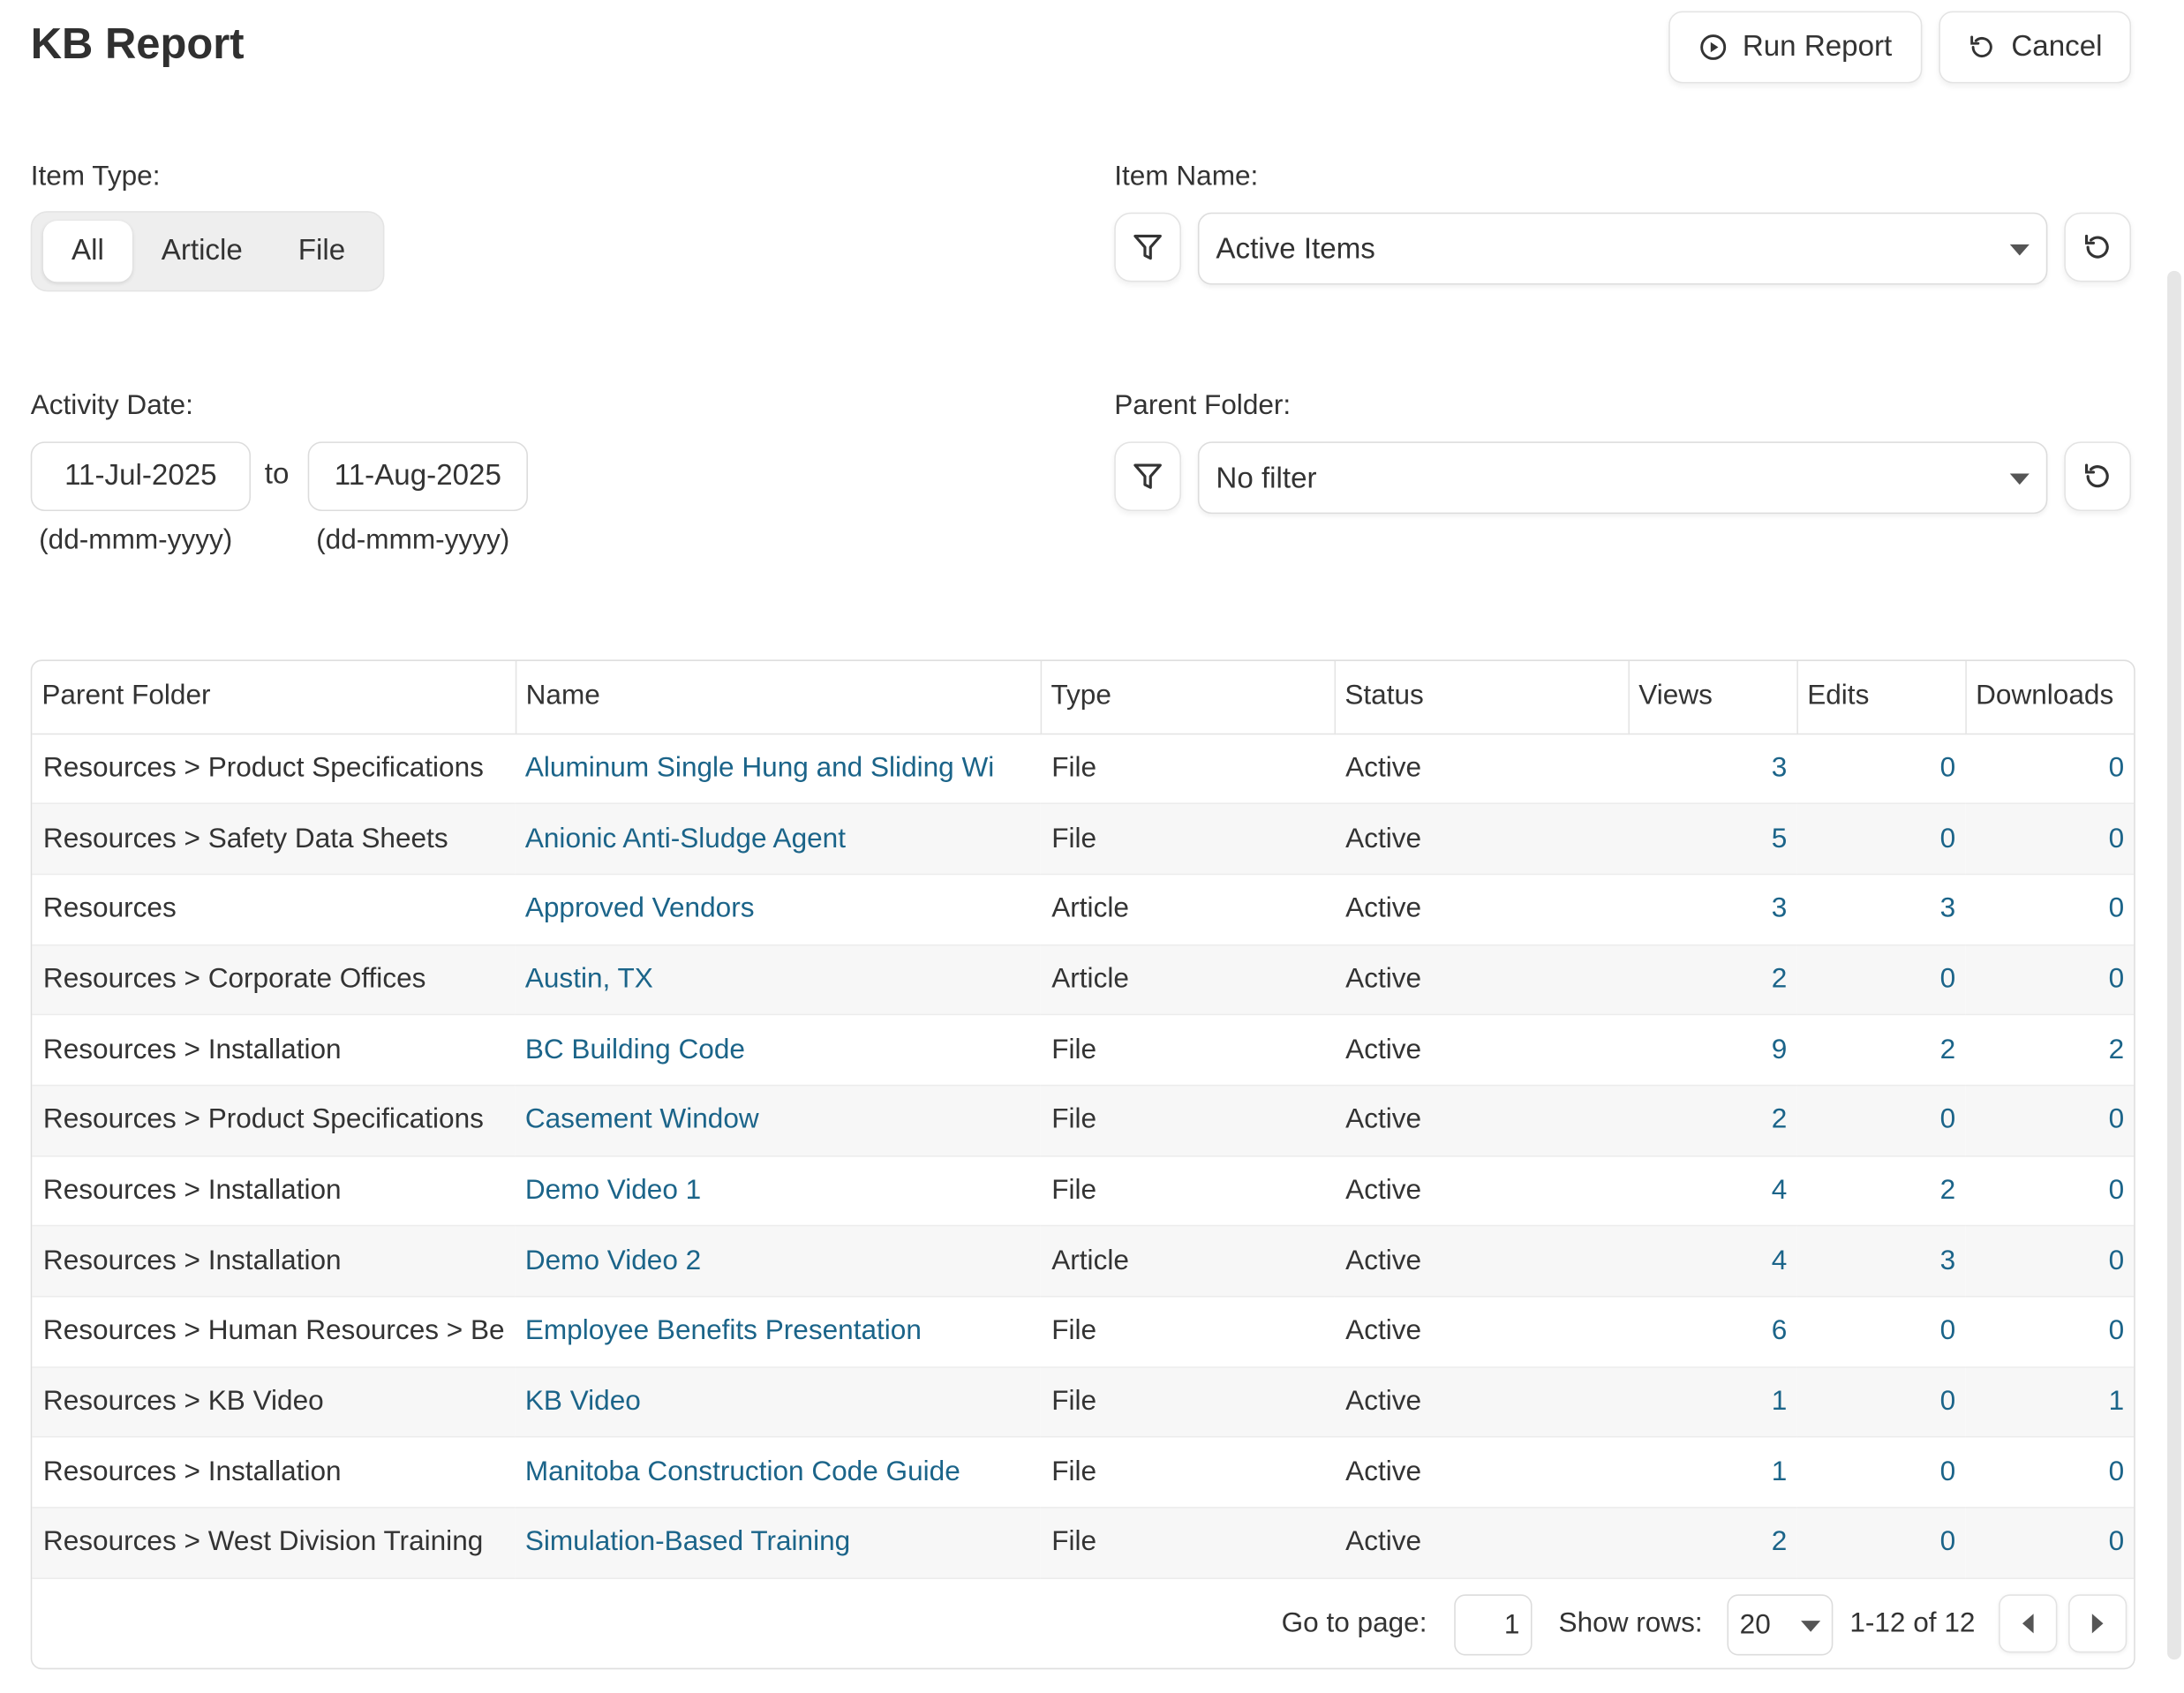 The image size is (2184, 1693). What do you see at coordinates (2174, 965) in the screenshot?
I see `page-scrollbar` at bounding box center [2174, 965].